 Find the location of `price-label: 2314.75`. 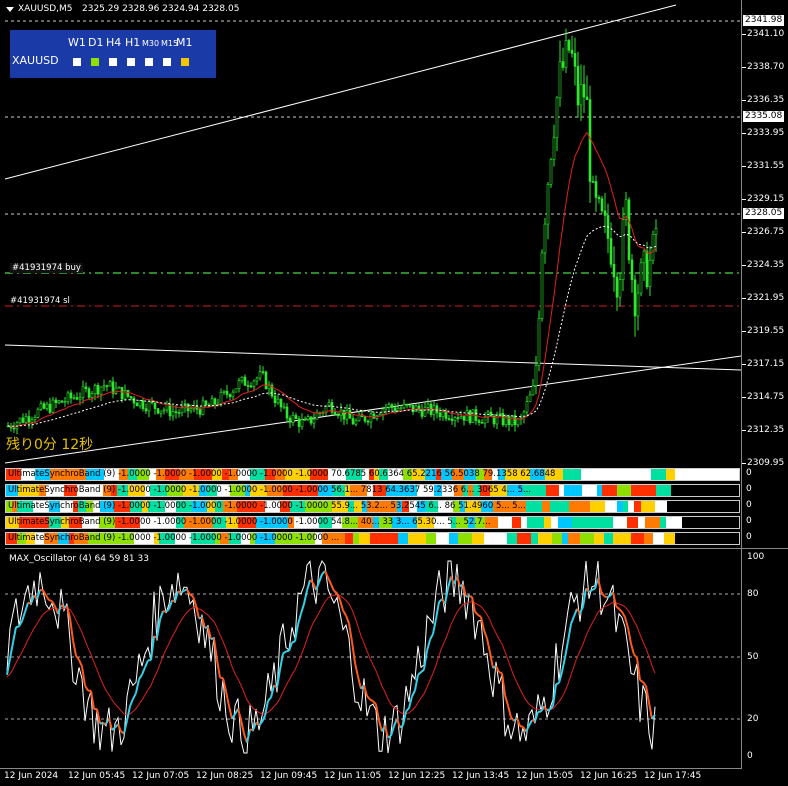

price-label: 2314.75 is located at coordinates (765, 397).